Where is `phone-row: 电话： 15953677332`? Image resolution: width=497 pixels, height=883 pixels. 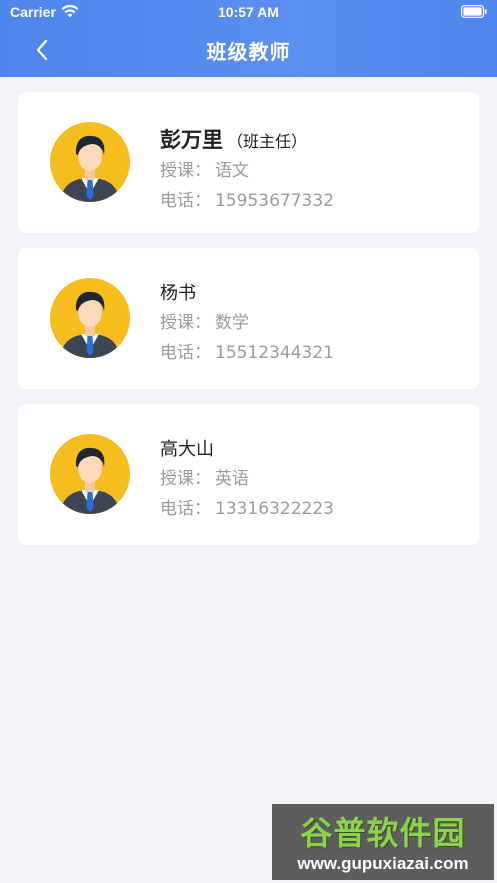 phone-row: 电话： 15953677332 is located at coordinates (247, 198).